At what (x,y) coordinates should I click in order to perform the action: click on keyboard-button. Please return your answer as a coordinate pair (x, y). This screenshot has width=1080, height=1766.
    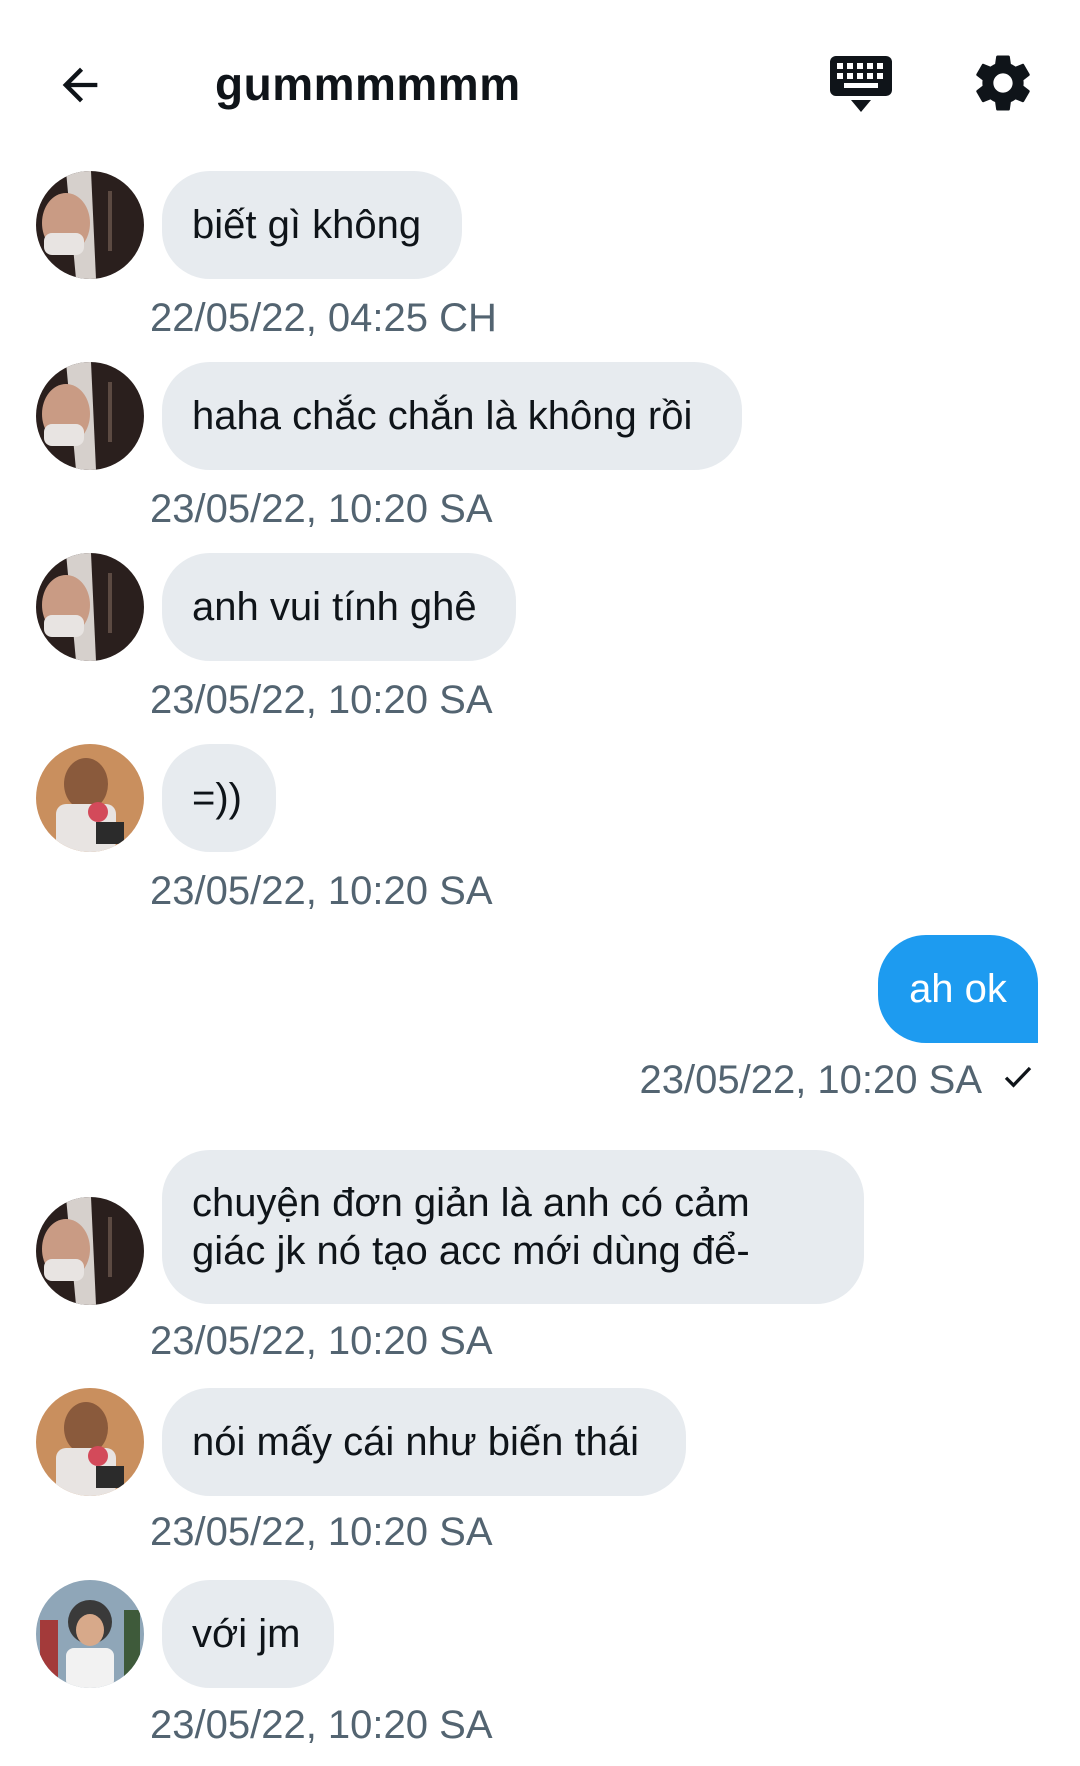
    Looking at the image, I should click on (861, 85).